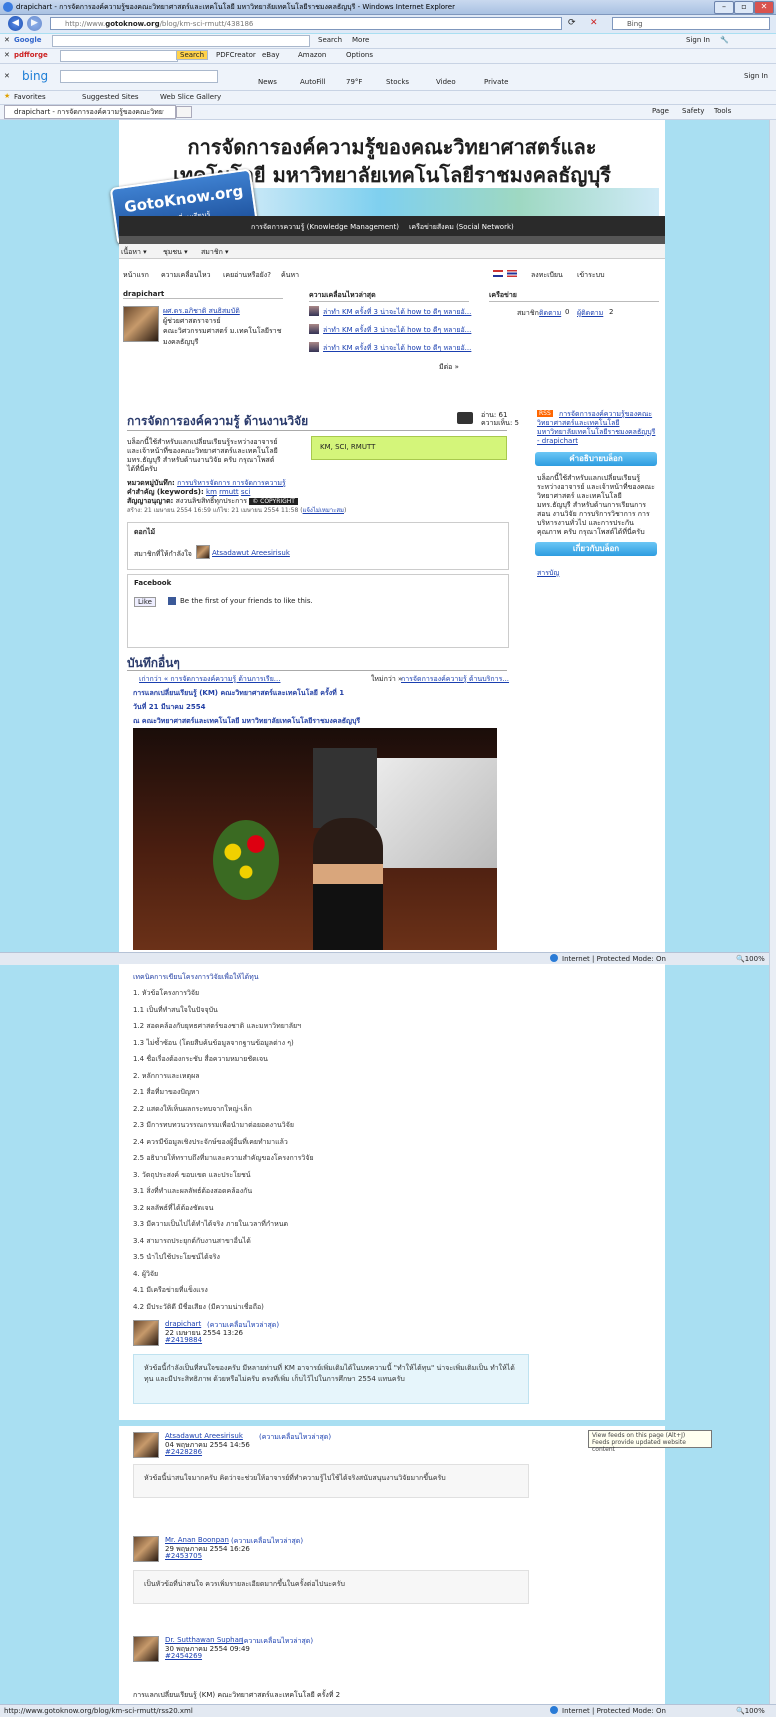  What do you see at coordinates (387, 679) in the screenshot?
I see `next-post-label: ใหม่กว่า »` at bounding box center [387, 679].